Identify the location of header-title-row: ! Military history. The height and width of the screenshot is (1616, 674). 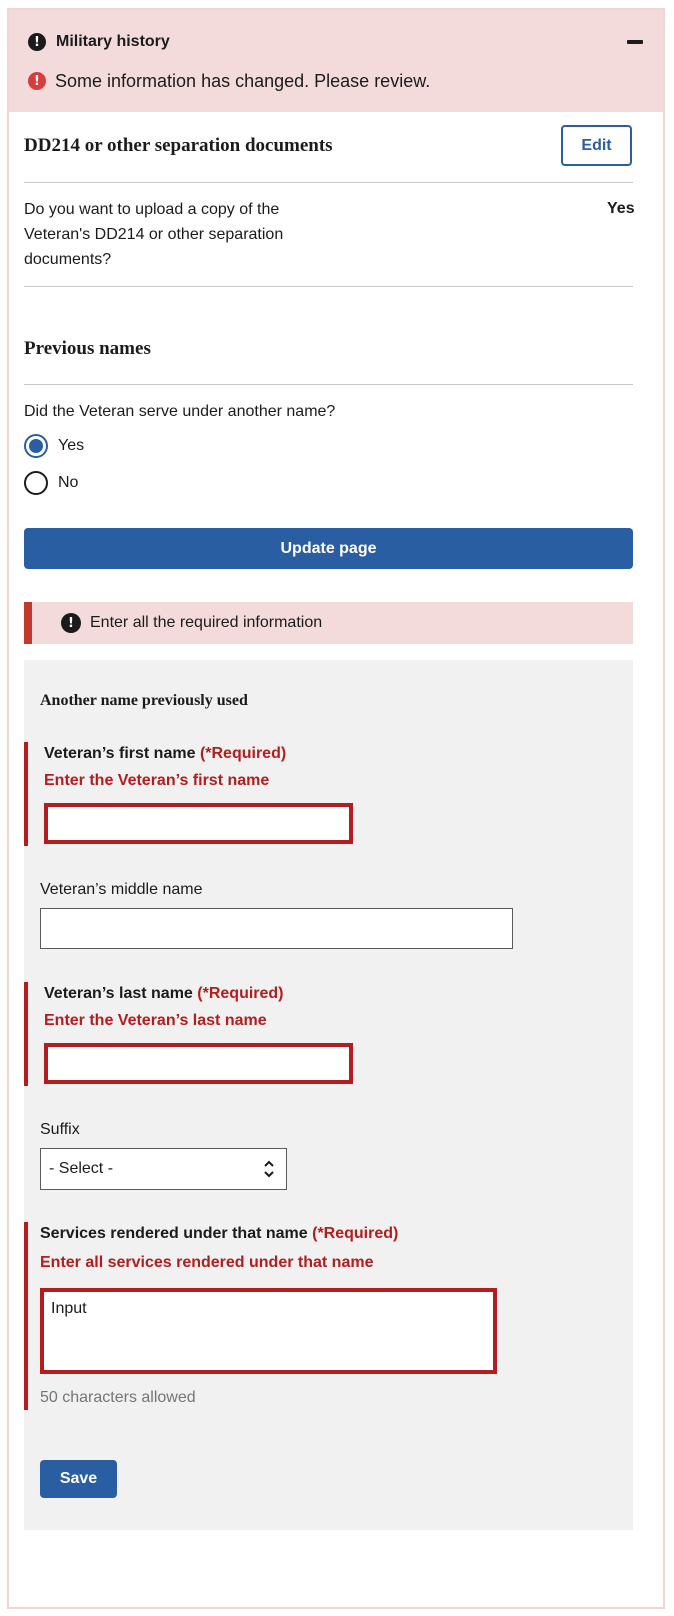
(99, 42).